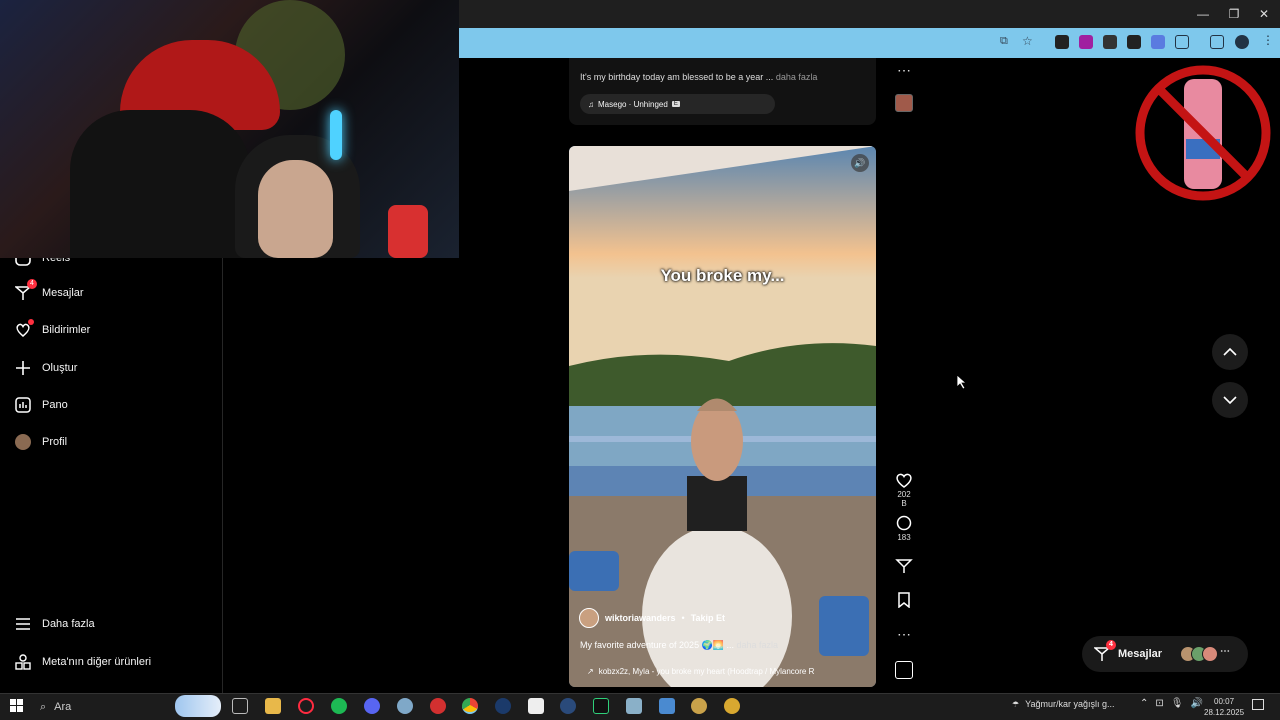 The image size is (1280, 720). I want to click on explicit-badge: E, so click(675, 104).